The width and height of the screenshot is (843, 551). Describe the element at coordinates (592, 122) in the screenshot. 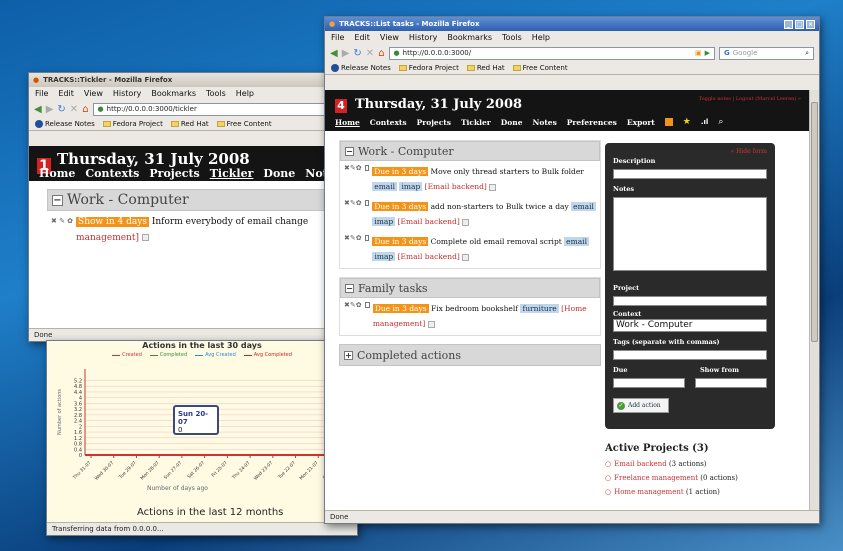

I see `nav-preferences: Preferences` at that location.